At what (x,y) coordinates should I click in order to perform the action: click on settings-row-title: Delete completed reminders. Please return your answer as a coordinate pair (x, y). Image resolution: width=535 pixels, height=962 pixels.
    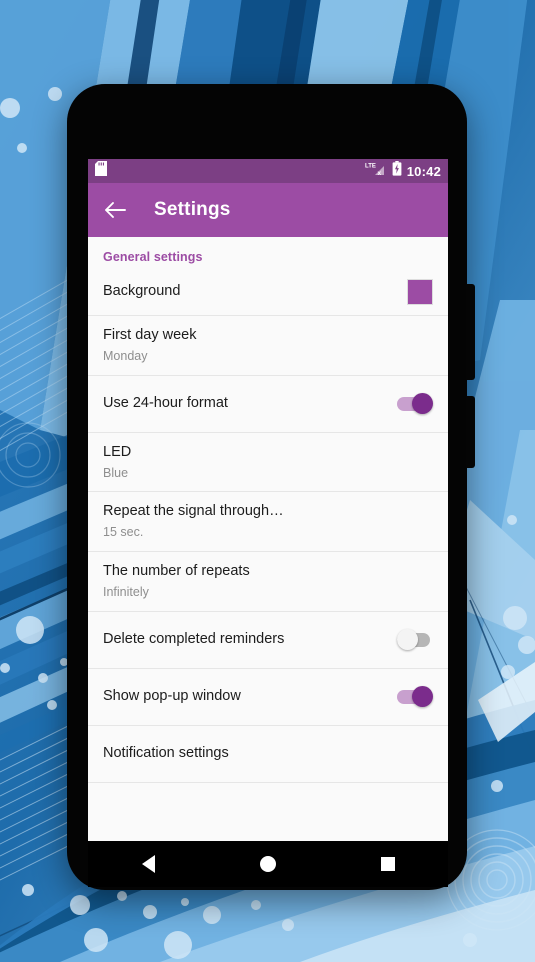
    Looking at the image, I should click on (194, 639).